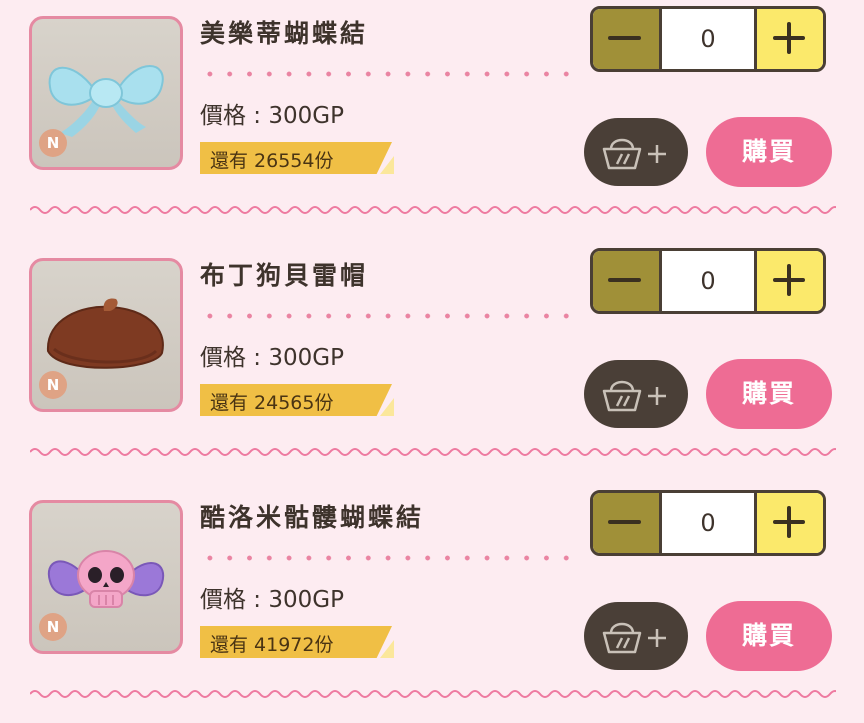  Describe the element at coordinates (284, 275) in the screenshot. I see `item-name: 布丁狗貝雷帽` at that location.